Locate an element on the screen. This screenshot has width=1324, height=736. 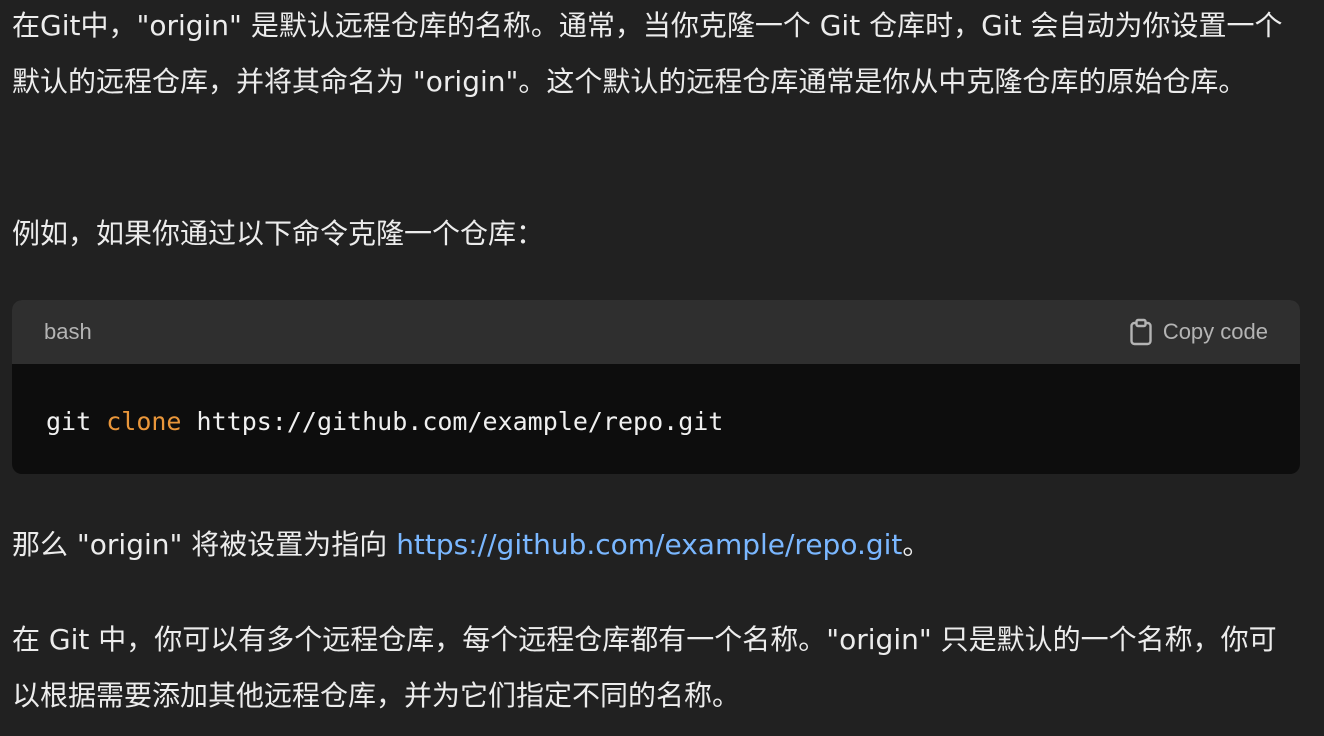
paragraph-example: 例如，如果你通过以下命令克隆一个仓库： is located at coordinates (278, 233).